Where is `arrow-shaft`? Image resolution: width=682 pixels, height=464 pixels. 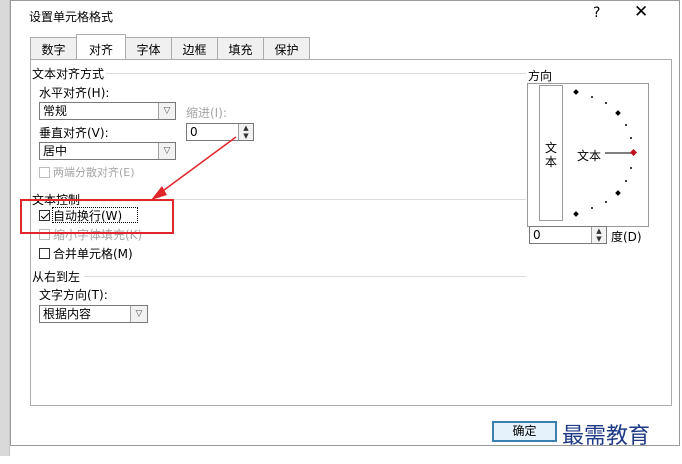 arrow-shaft is located at coordinates (198, 165).